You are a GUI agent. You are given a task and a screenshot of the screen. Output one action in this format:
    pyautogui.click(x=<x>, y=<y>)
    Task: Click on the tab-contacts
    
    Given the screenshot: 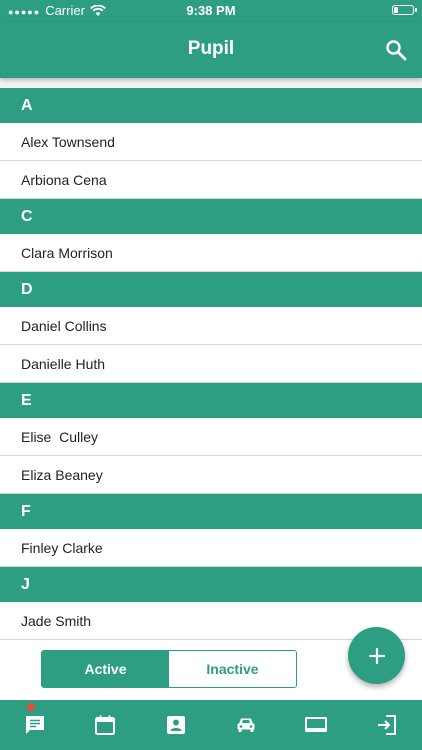 What is the action you would take?
    pyautogui.click(x=176, y=725)
    